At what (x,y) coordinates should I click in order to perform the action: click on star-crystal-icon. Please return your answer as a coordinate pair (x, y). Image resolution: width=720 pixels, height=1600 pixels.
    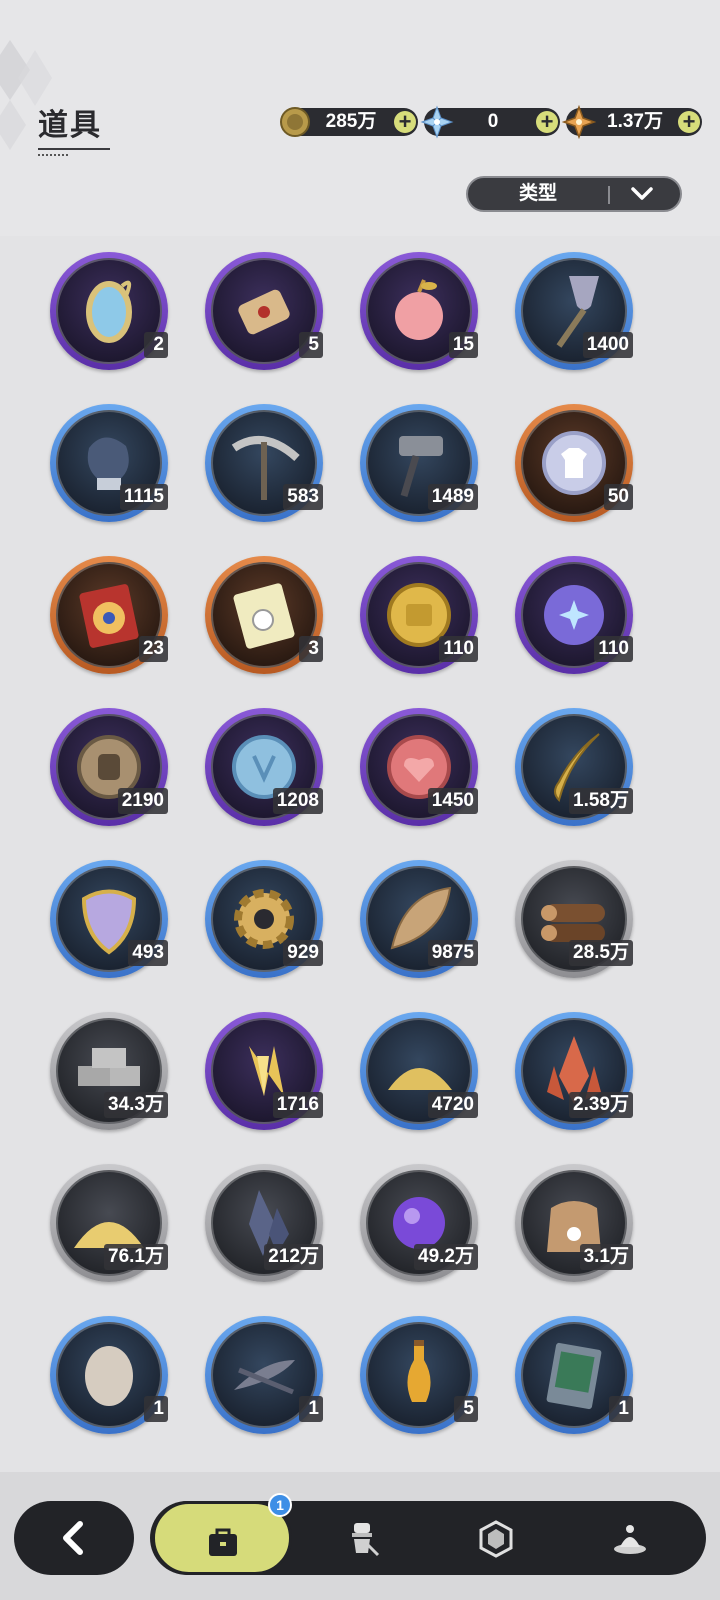
    Looking at the image, I should click on (579, 122).